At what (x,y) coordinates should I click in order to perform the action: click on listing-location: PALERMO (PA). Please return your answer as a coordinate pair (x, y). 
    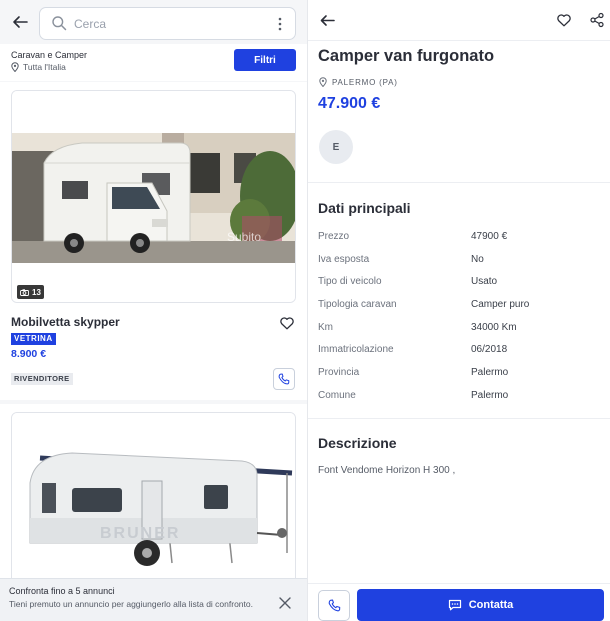
    Looking at the image, I should click on (358, 82).